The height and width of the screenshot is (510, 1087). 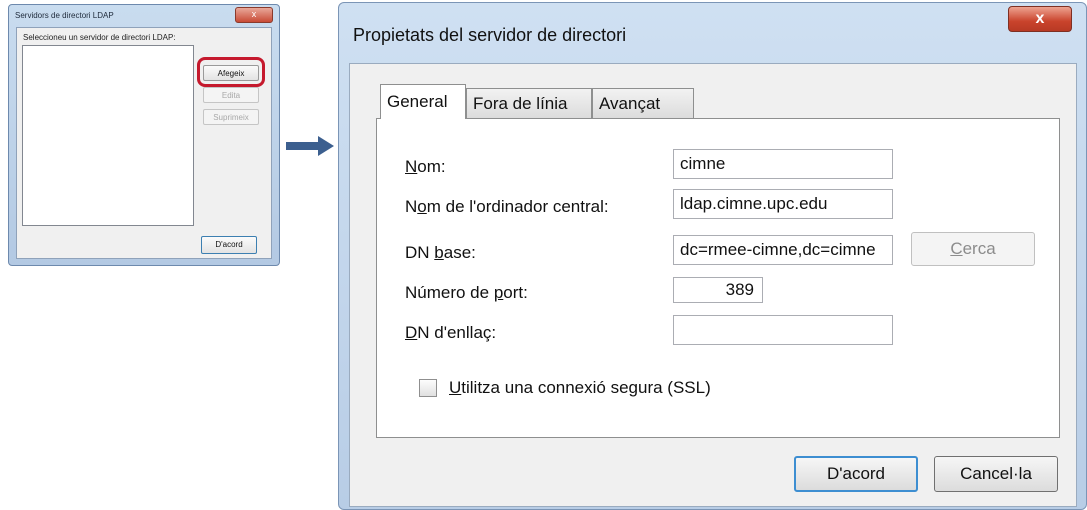 I want to click on name-field: cimne, so click(x=783, y=164).